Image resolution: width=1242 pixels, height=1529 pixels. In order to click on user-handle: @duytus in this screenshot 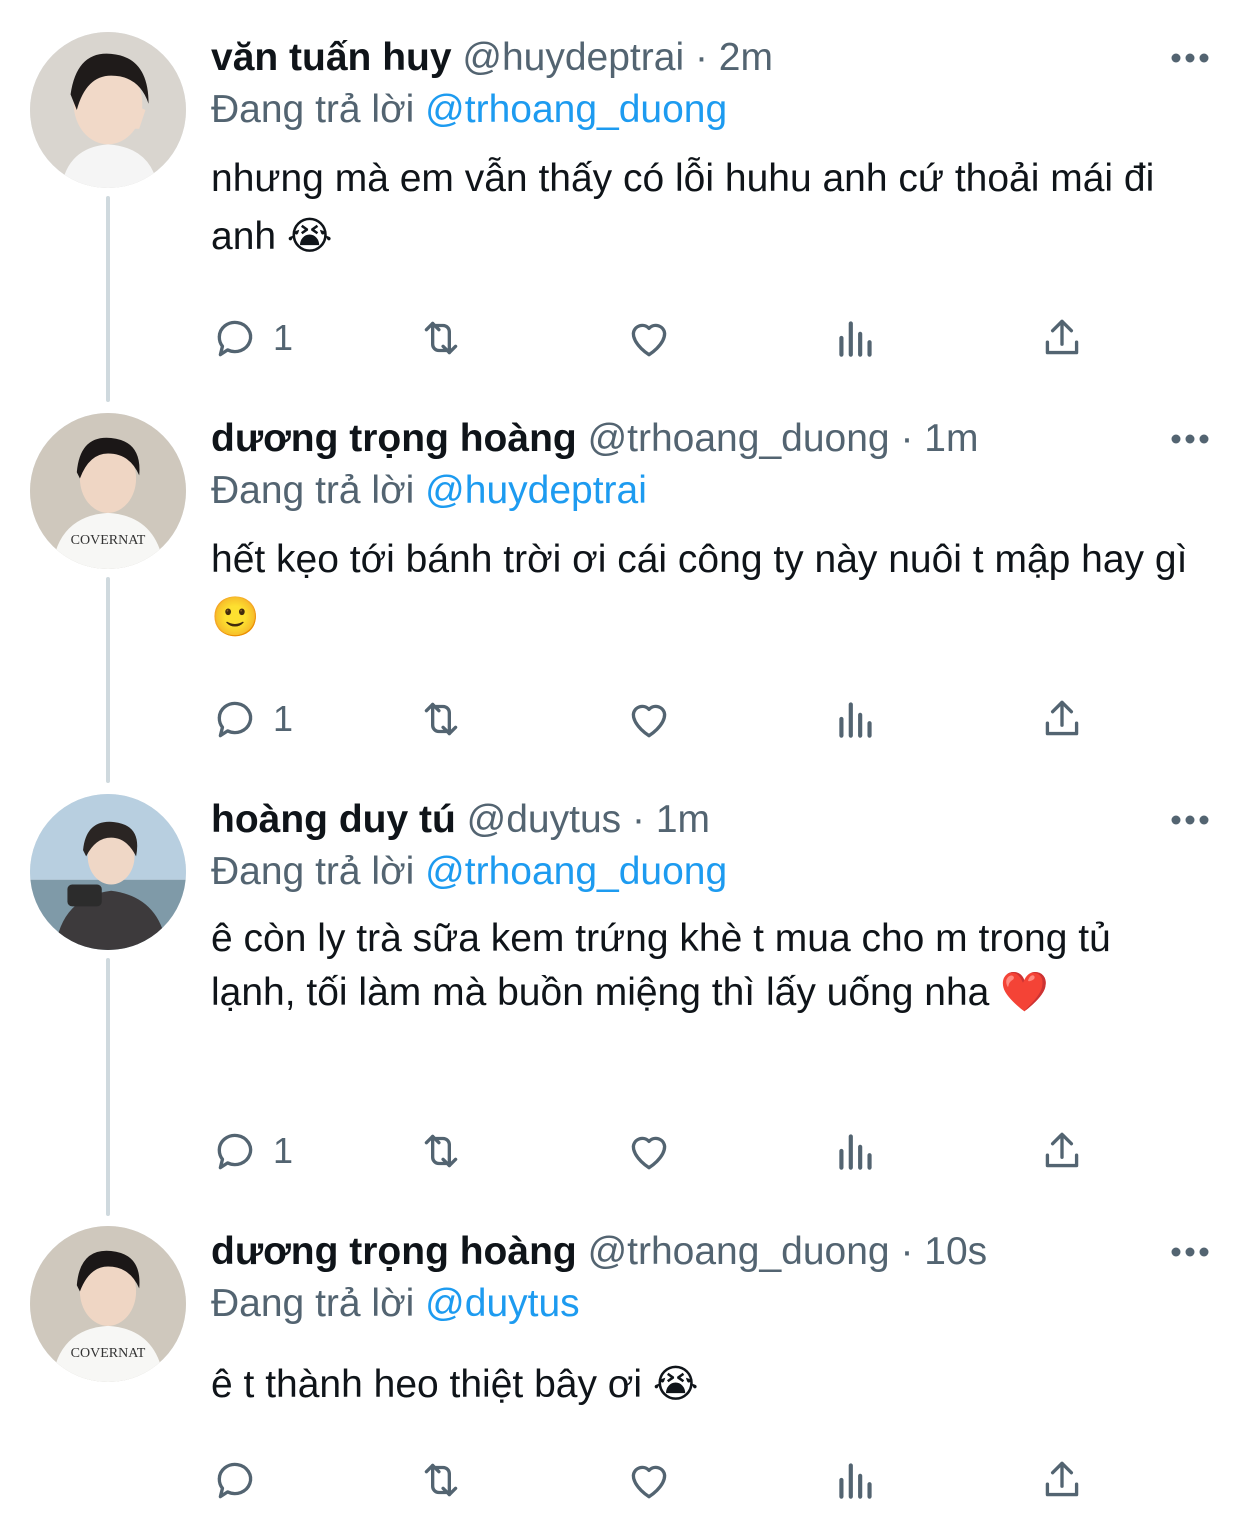, I will do `click(544, 819)`.